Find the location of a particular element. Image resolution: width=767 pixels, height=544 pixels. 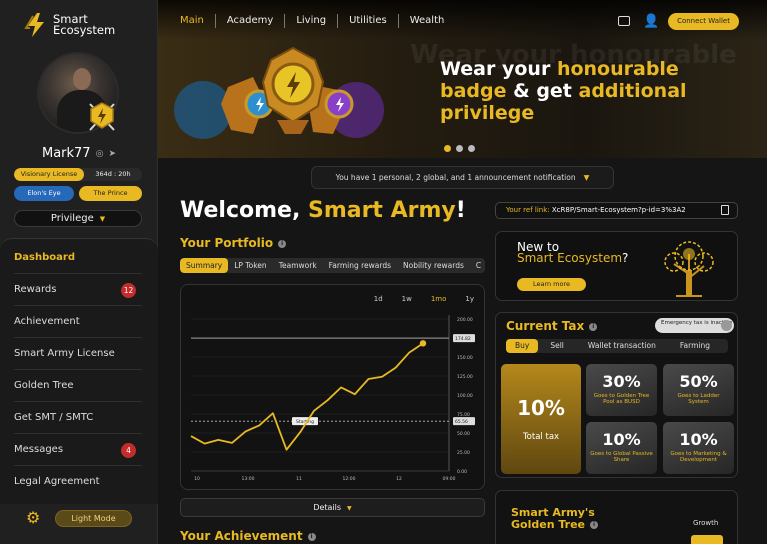

x-tick-label: 12 is located at coordinates (399, 479).